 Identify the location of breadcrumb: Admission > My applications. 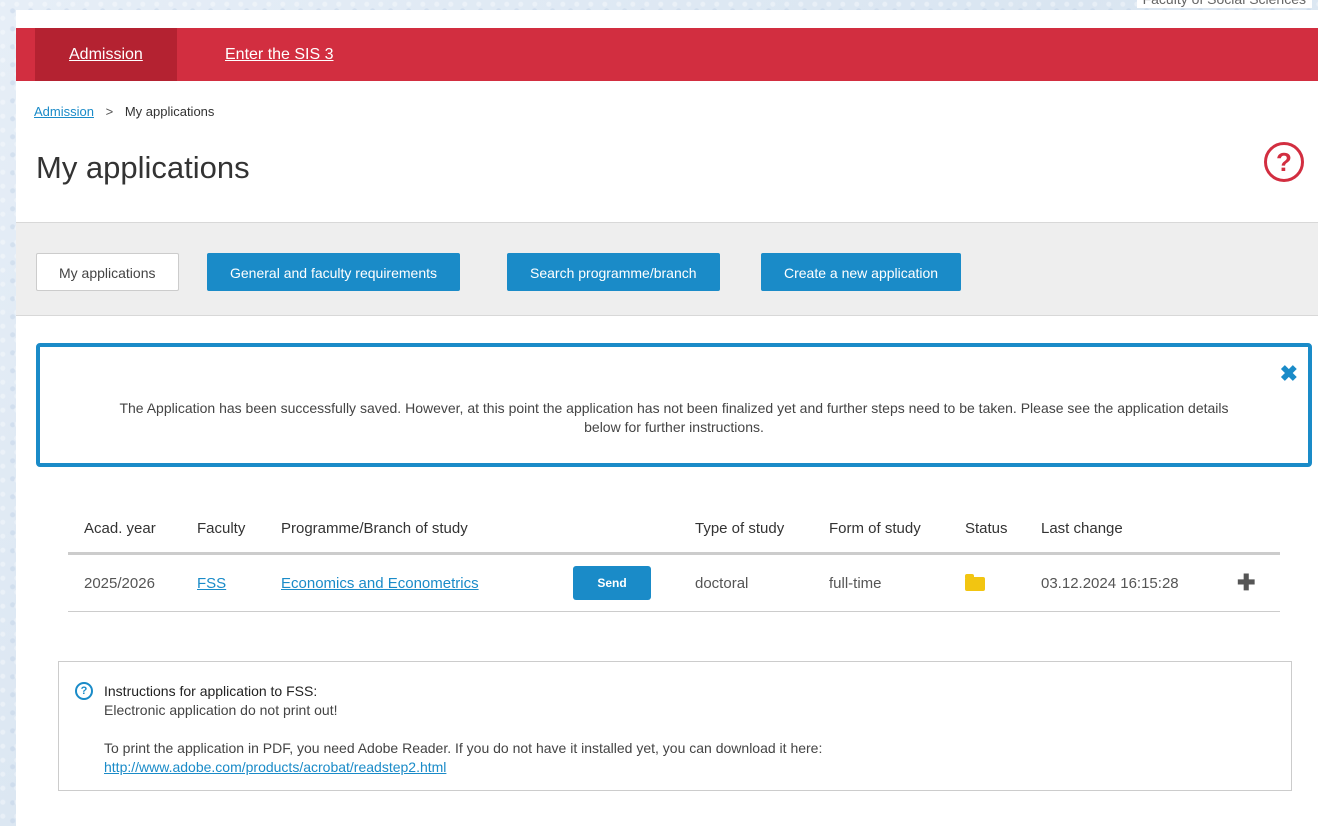
(124, 111).